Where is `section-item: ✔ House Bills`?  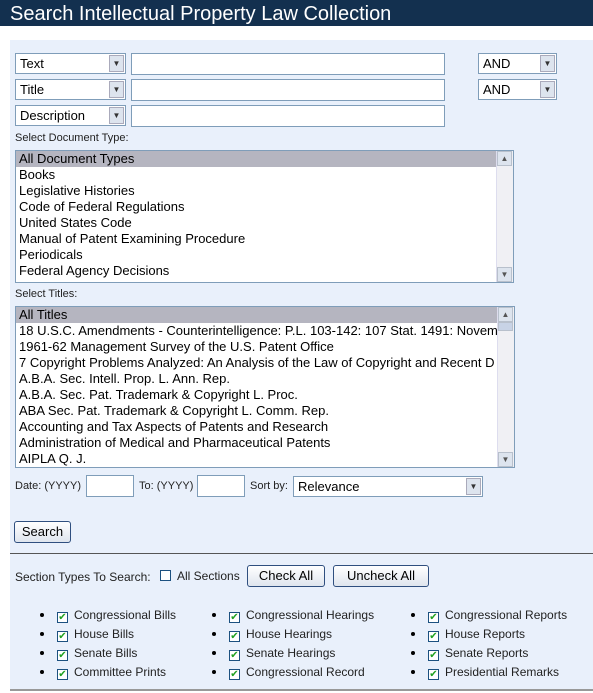
section-item: ✔ House Bills is located at coordinates (108, 634).